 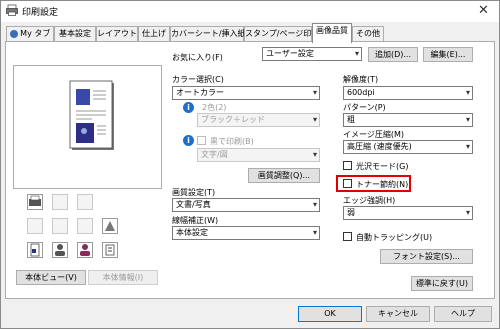 What do you see at coordinates (394, 237) in the screenshot?
I see `auto-trapping-label: 自動トラッピング(U)` at bounding box center [394, 237].